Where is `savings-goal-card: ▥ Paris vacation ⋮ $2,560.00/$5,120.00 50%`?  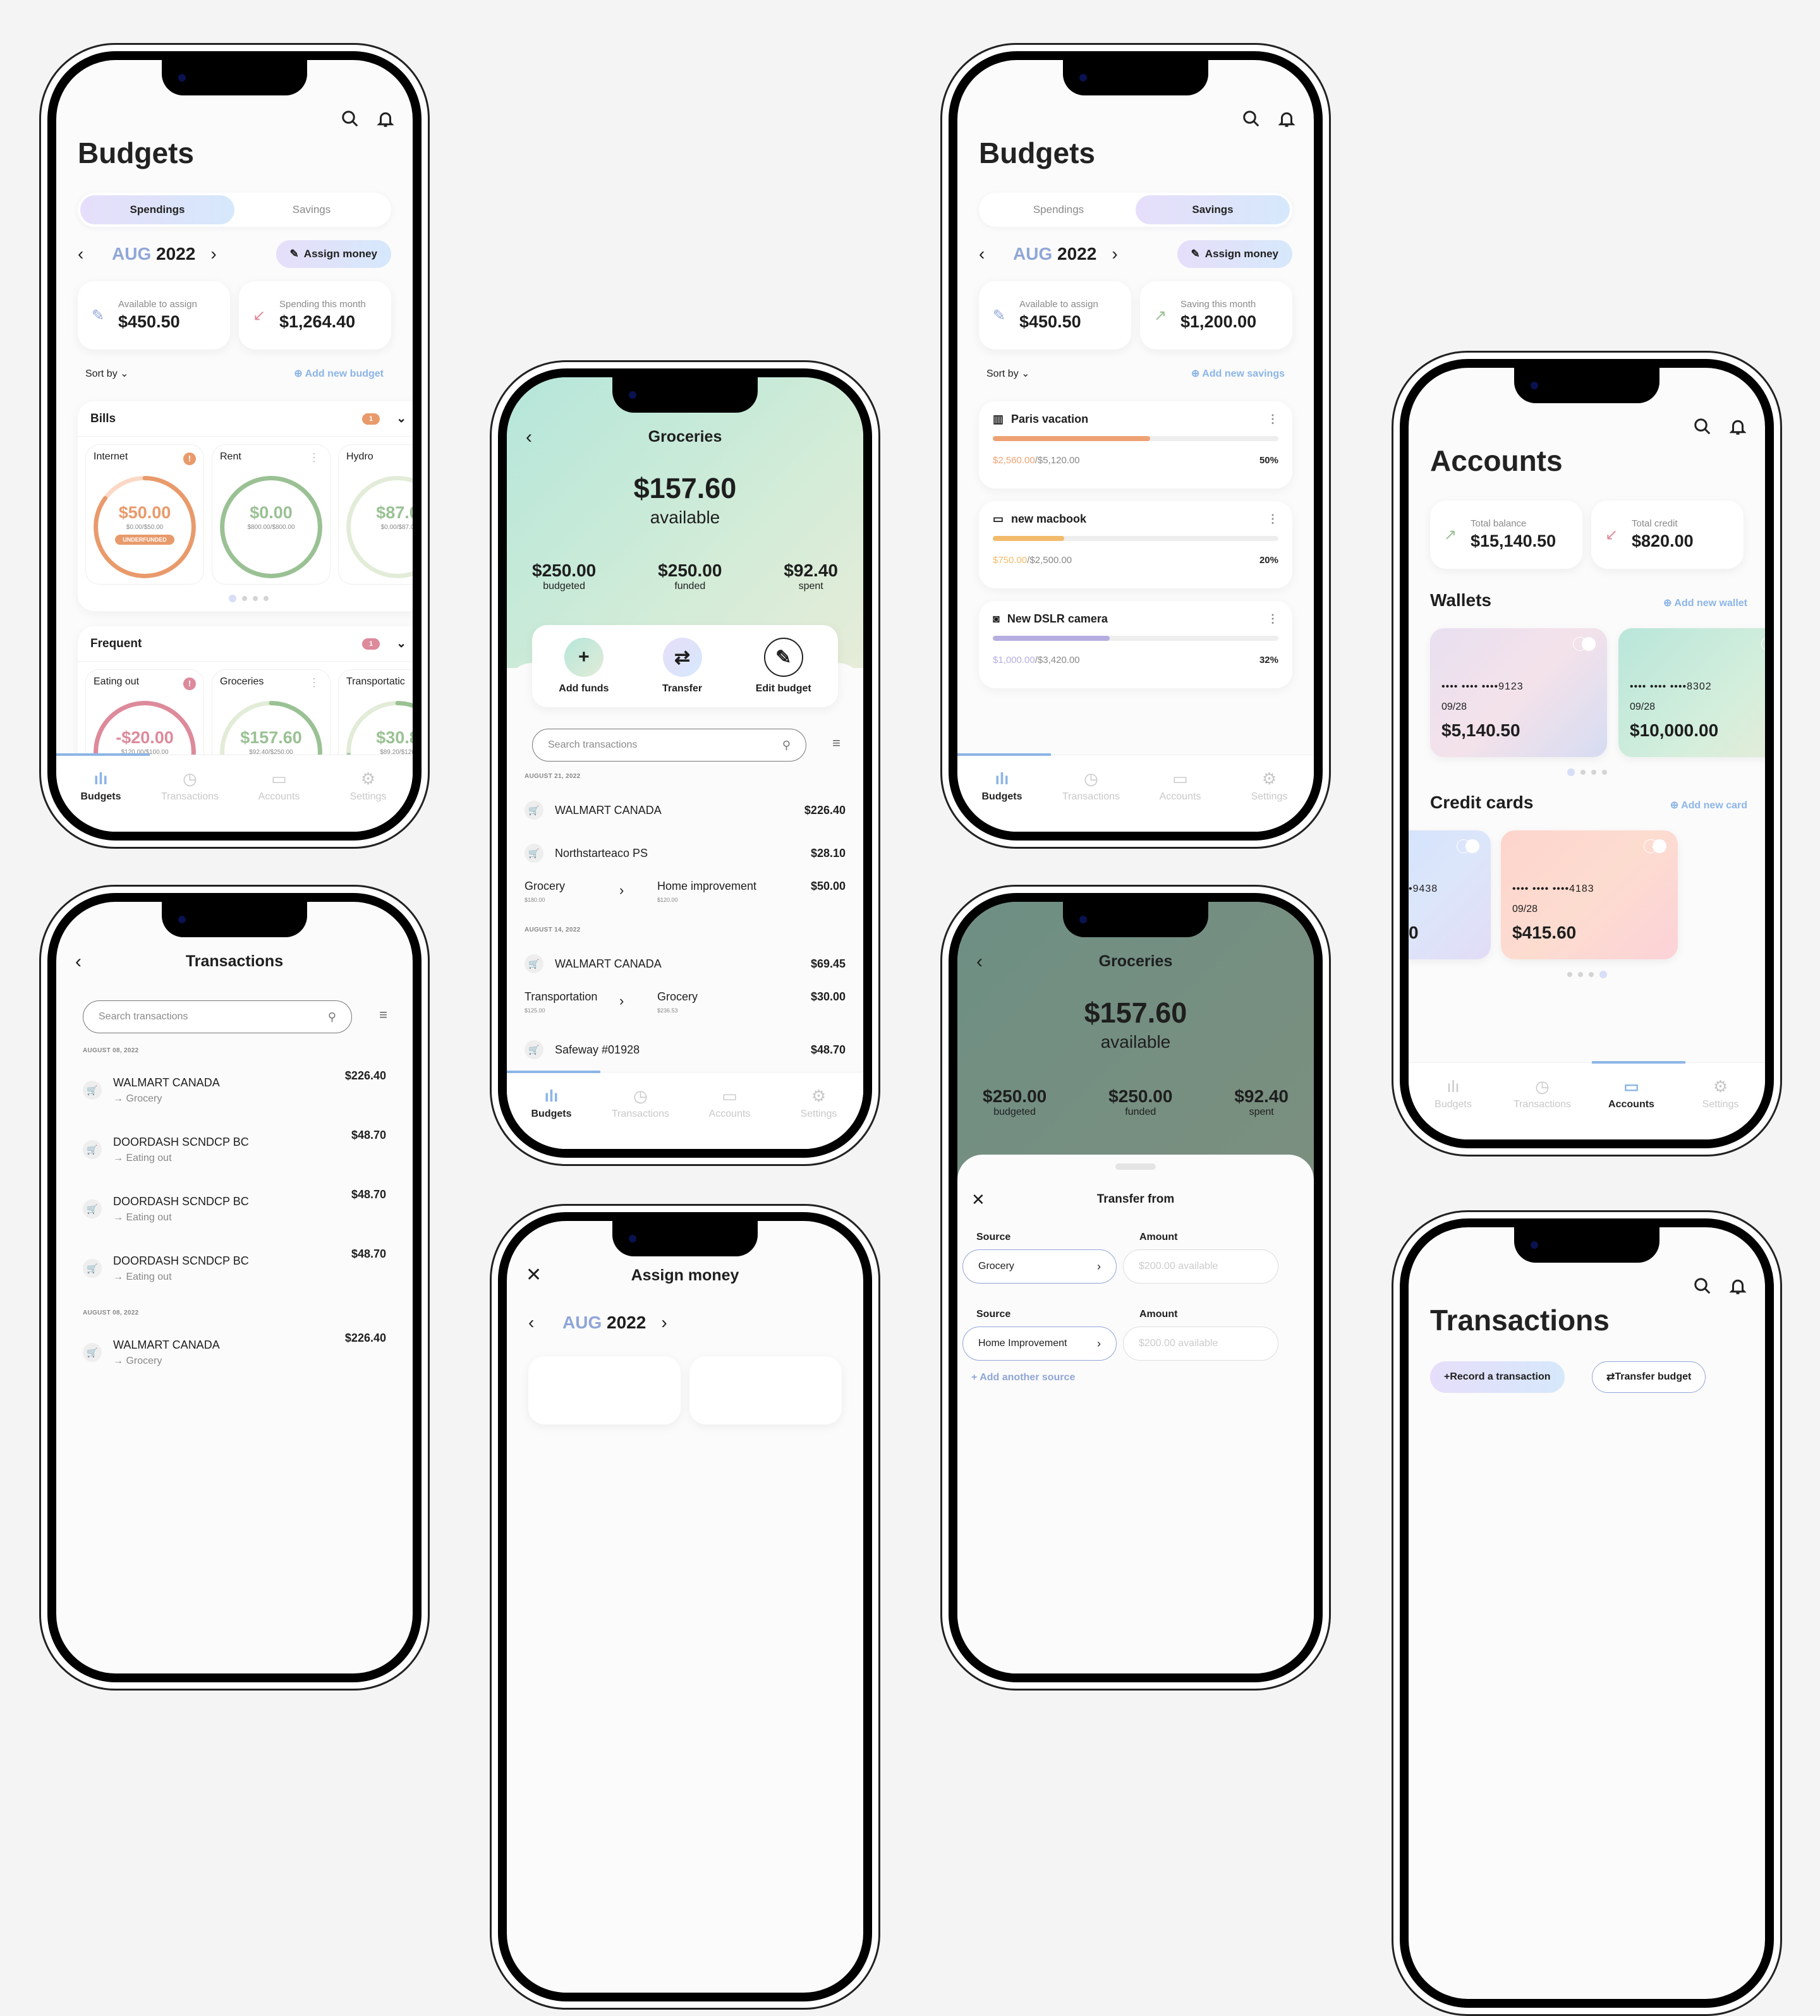
savings-goal-card: ▥ Paris vacation ⋮ $2,560.00/$5,120.00 50% is located at coordinates (1135, 445).